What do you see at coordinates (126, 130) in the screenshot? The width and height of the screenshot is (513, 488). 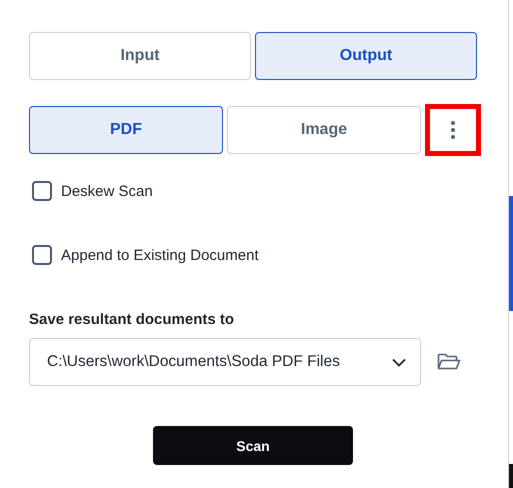 I see `format-tab: PDF` at bounding box center [126, 130].